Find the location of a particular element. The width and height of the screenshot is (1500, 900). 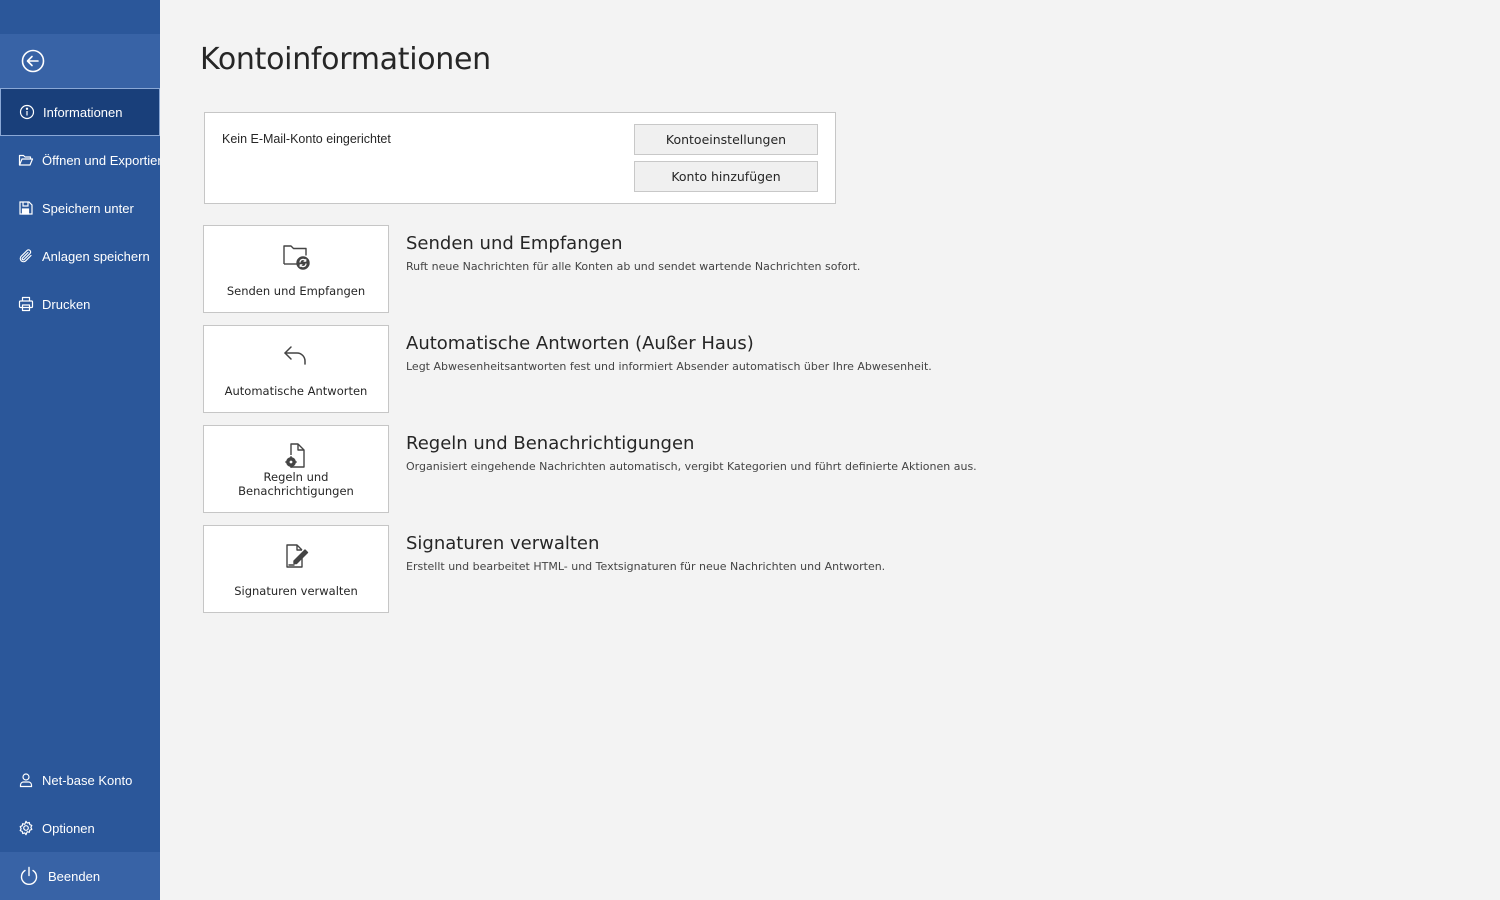

send-receive-title: Senden und Empfangen is located at coordinates (514, 243).